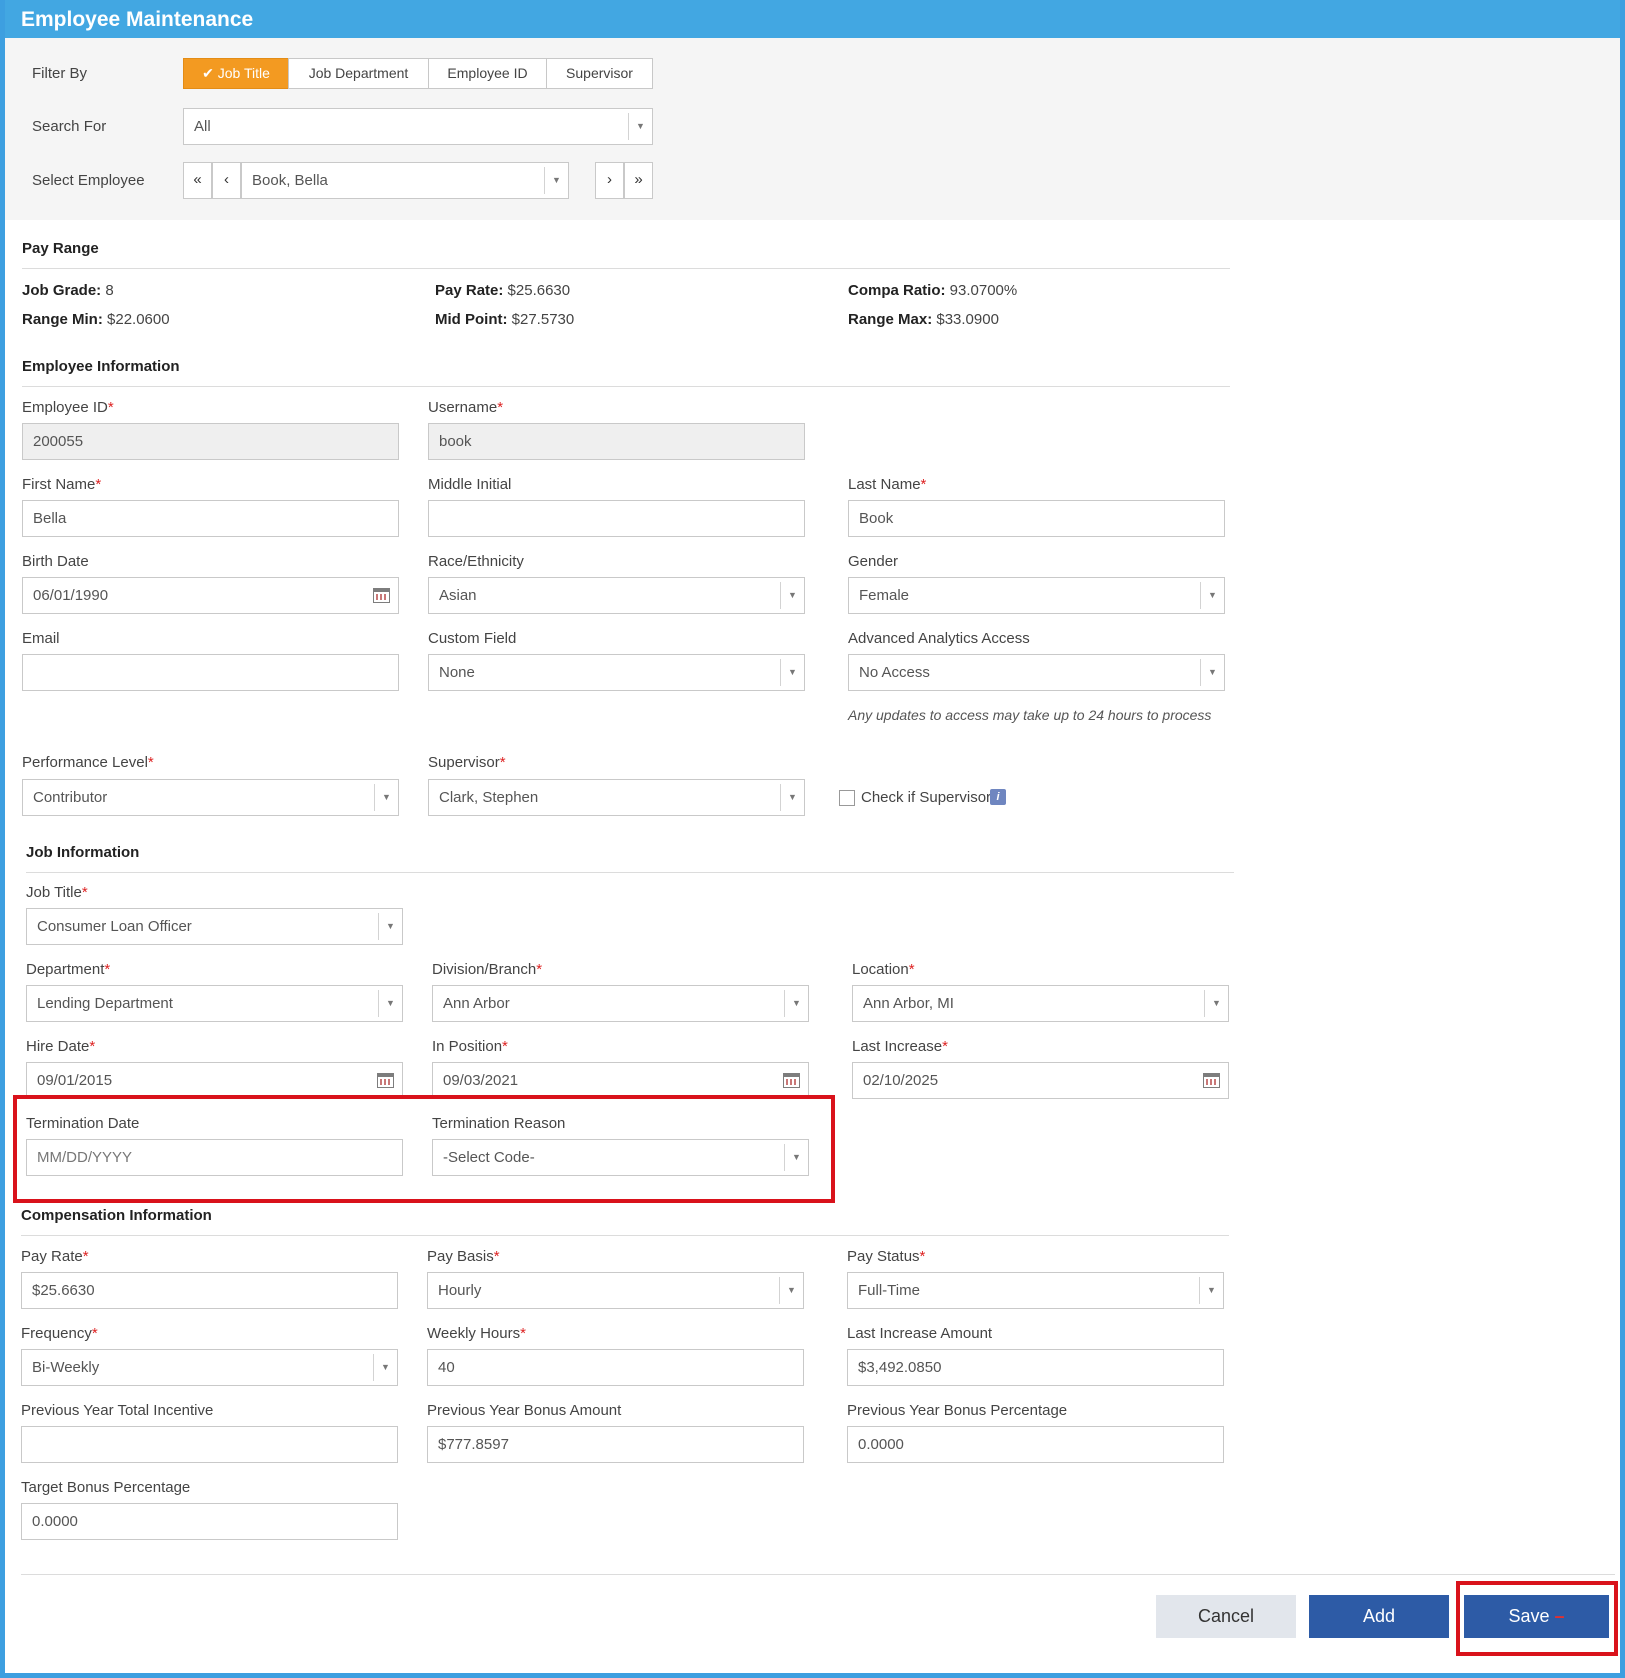 The image size is (1625, 1678). What do you see at coordinates (101, 366) in the screenshot?
I see `employee-information-heading: Employee Information` at bounding box center [101, 366].